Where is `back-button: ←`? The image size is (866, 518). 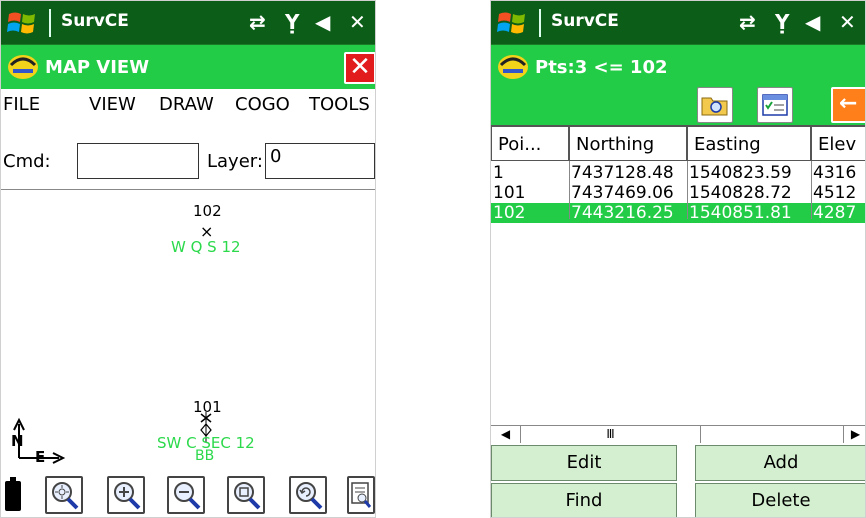 back-button: ← is located at coordinates (848, 105).